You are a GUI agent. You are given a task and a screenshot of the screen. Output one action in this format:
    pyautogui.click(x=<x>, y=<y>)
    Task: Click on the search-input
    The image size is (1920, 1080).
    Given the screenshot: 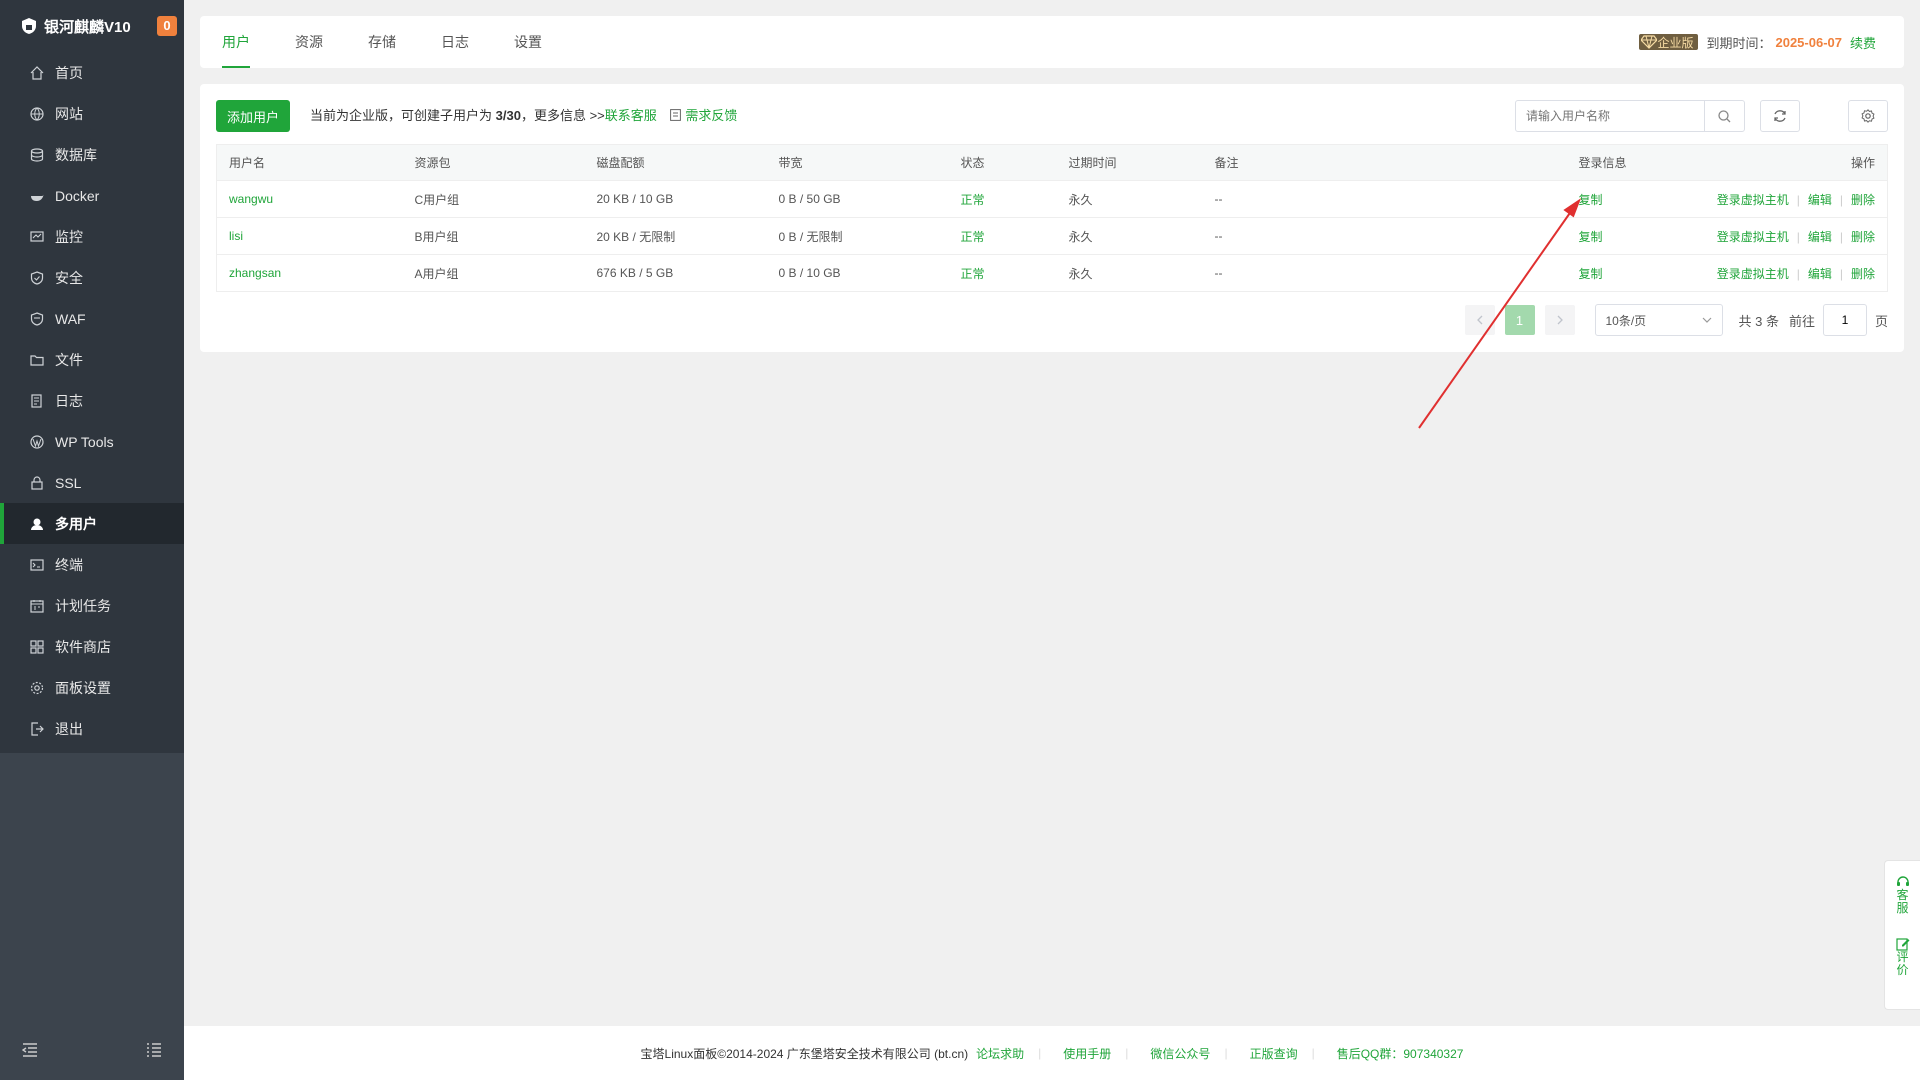 What is the action you would take?
    pyautogui.click(x=1610, y=116)
    